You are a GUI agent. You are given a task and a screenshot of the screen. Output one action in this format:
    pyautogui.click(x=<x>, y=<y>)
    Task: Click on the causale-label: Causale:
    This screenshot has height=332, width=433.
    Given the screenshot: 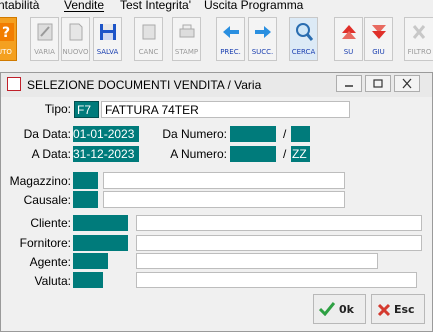 What is the action you would take?
    pyautogui.click(x=47, y=200)
    